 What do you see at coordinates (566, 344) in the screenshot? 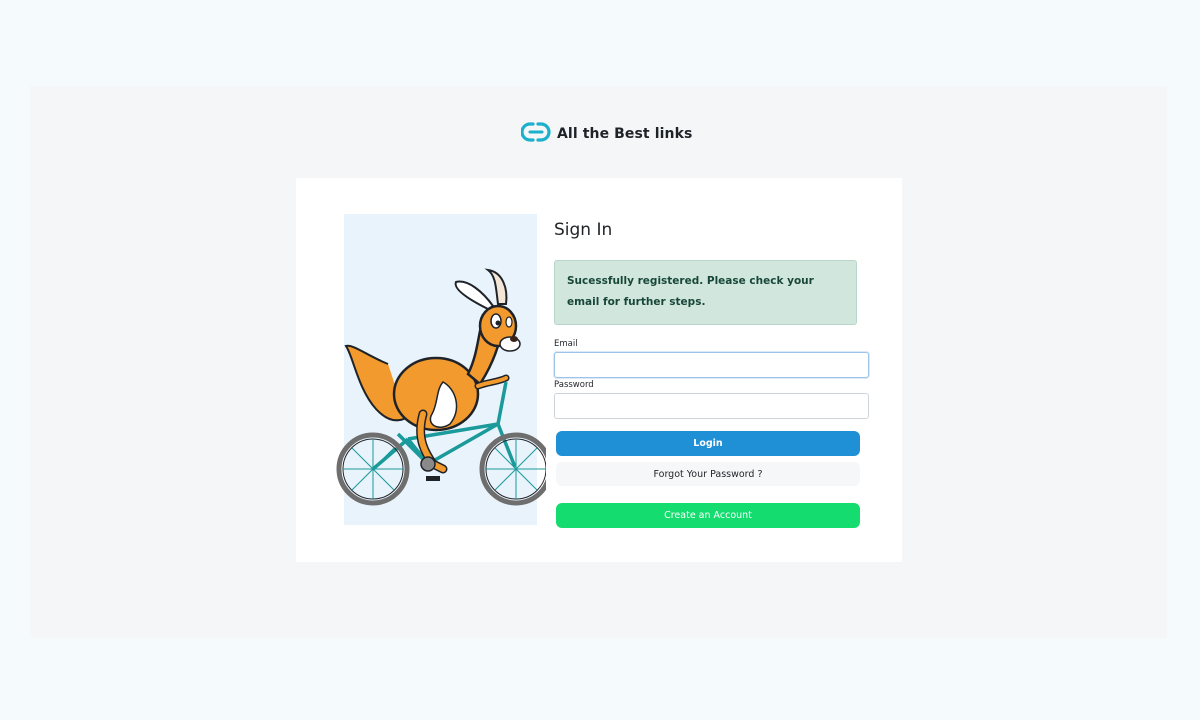
I see `email-label: Email` at bounding box center [566, 344].